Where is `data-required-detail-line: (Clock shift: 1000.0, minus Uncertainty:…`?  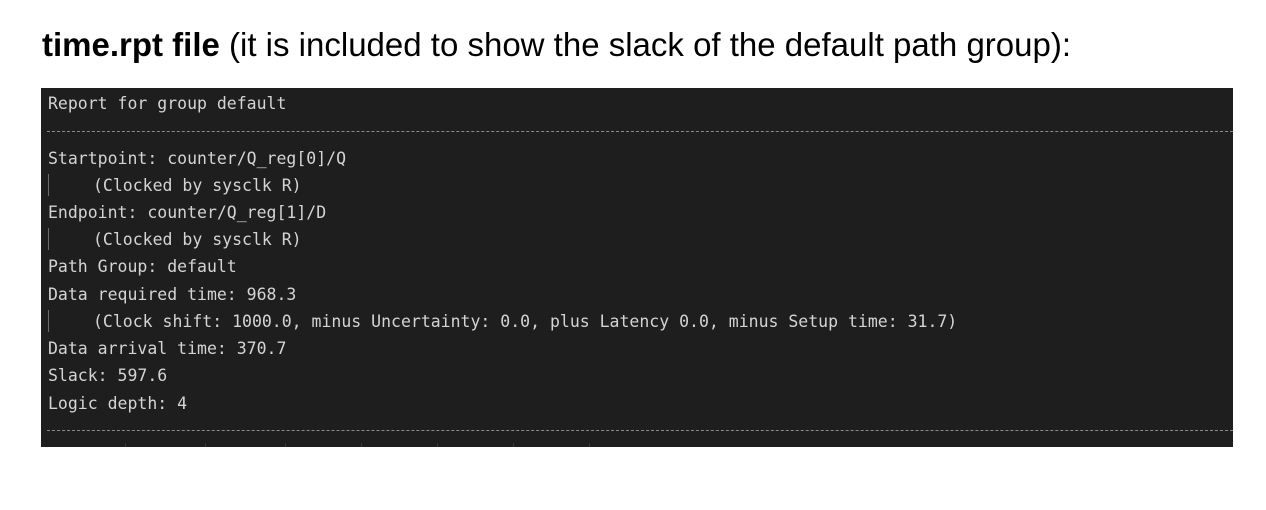
data-required-detail-line: (Clock shift: 1000.0, minus Uncertainty:… is located at coordinates (525, 321).